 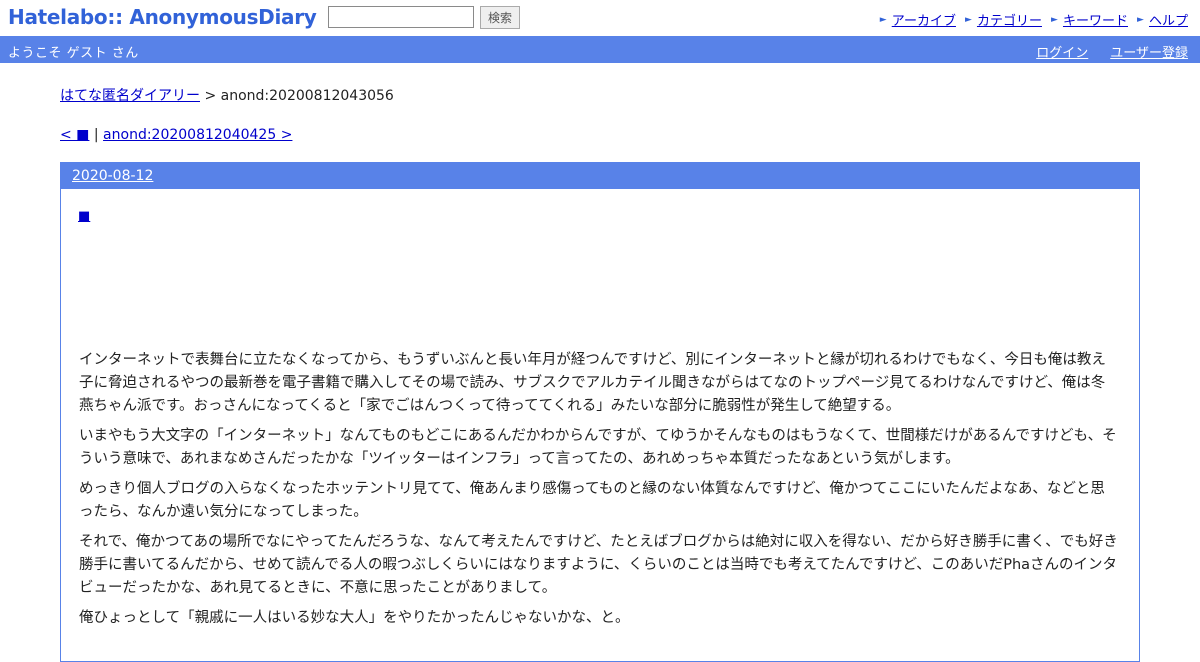 I want to click on day-date-link: 2020-08-12, so click(x=112, y=176).